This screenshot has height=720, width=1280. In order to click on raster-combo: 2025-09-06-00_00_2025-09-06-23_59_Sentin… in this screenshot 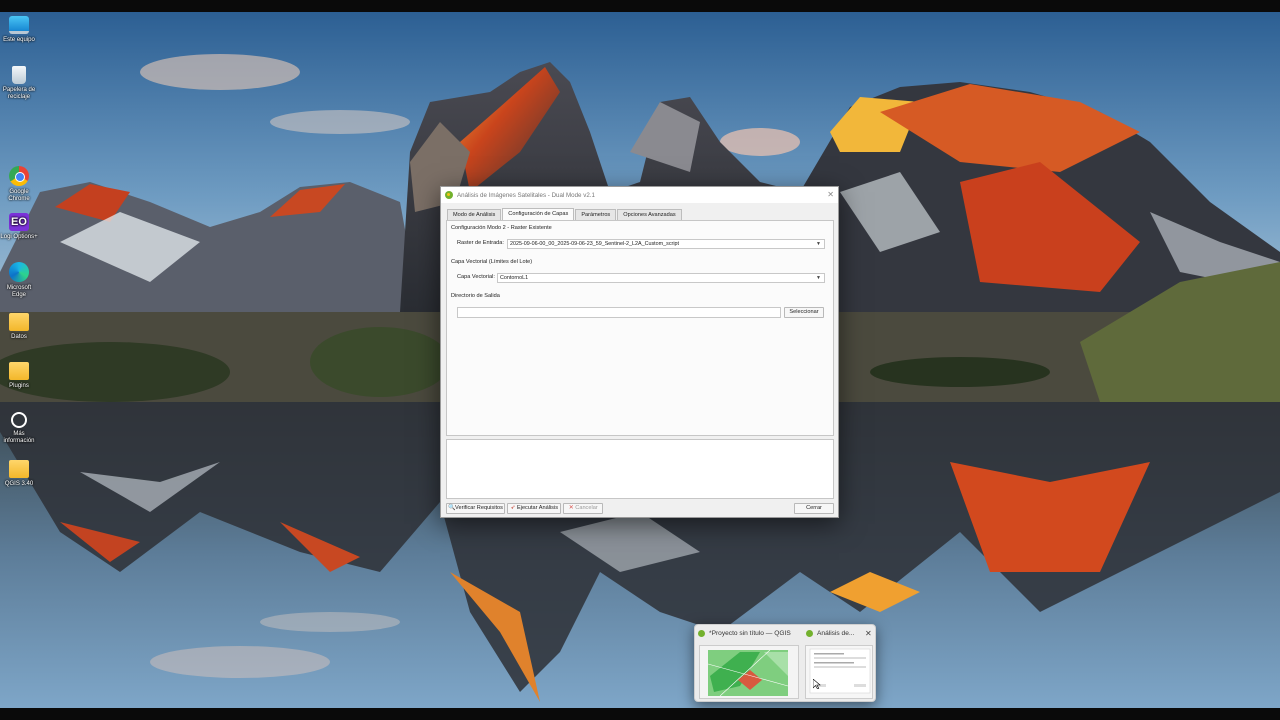, I will do `click(666, 244)`.